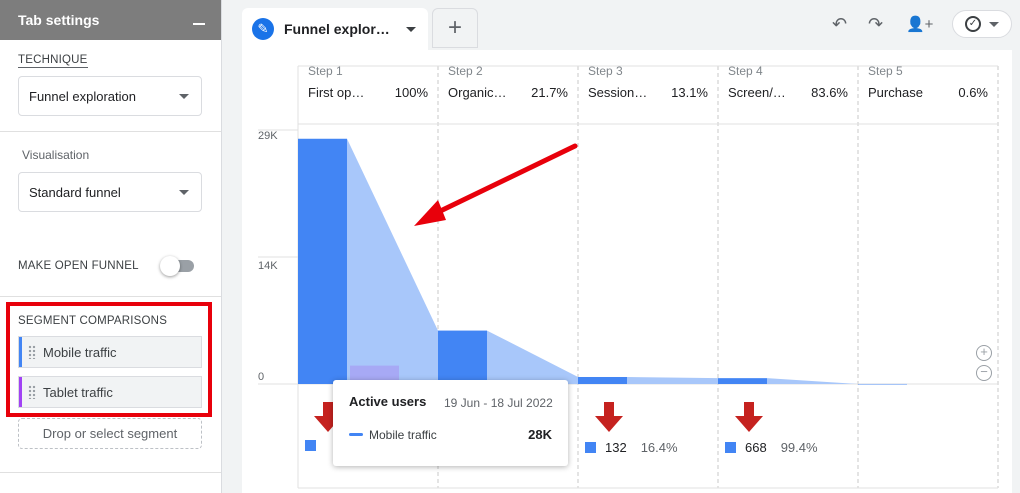 The height and width of the screenshot is (493, 1020). What do you see at coordinates (325, 71) in the screenshot?
I see `step-number: Step 1` at bounding box center [325, 71].